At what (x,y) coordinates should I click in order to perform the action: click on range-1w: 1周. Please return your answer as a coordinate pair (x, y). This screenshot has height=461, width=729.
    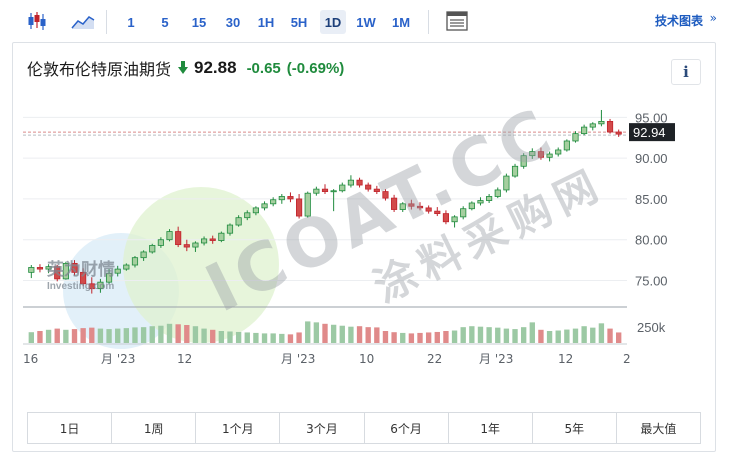
    Looking at the image, I should click on (154, 428).